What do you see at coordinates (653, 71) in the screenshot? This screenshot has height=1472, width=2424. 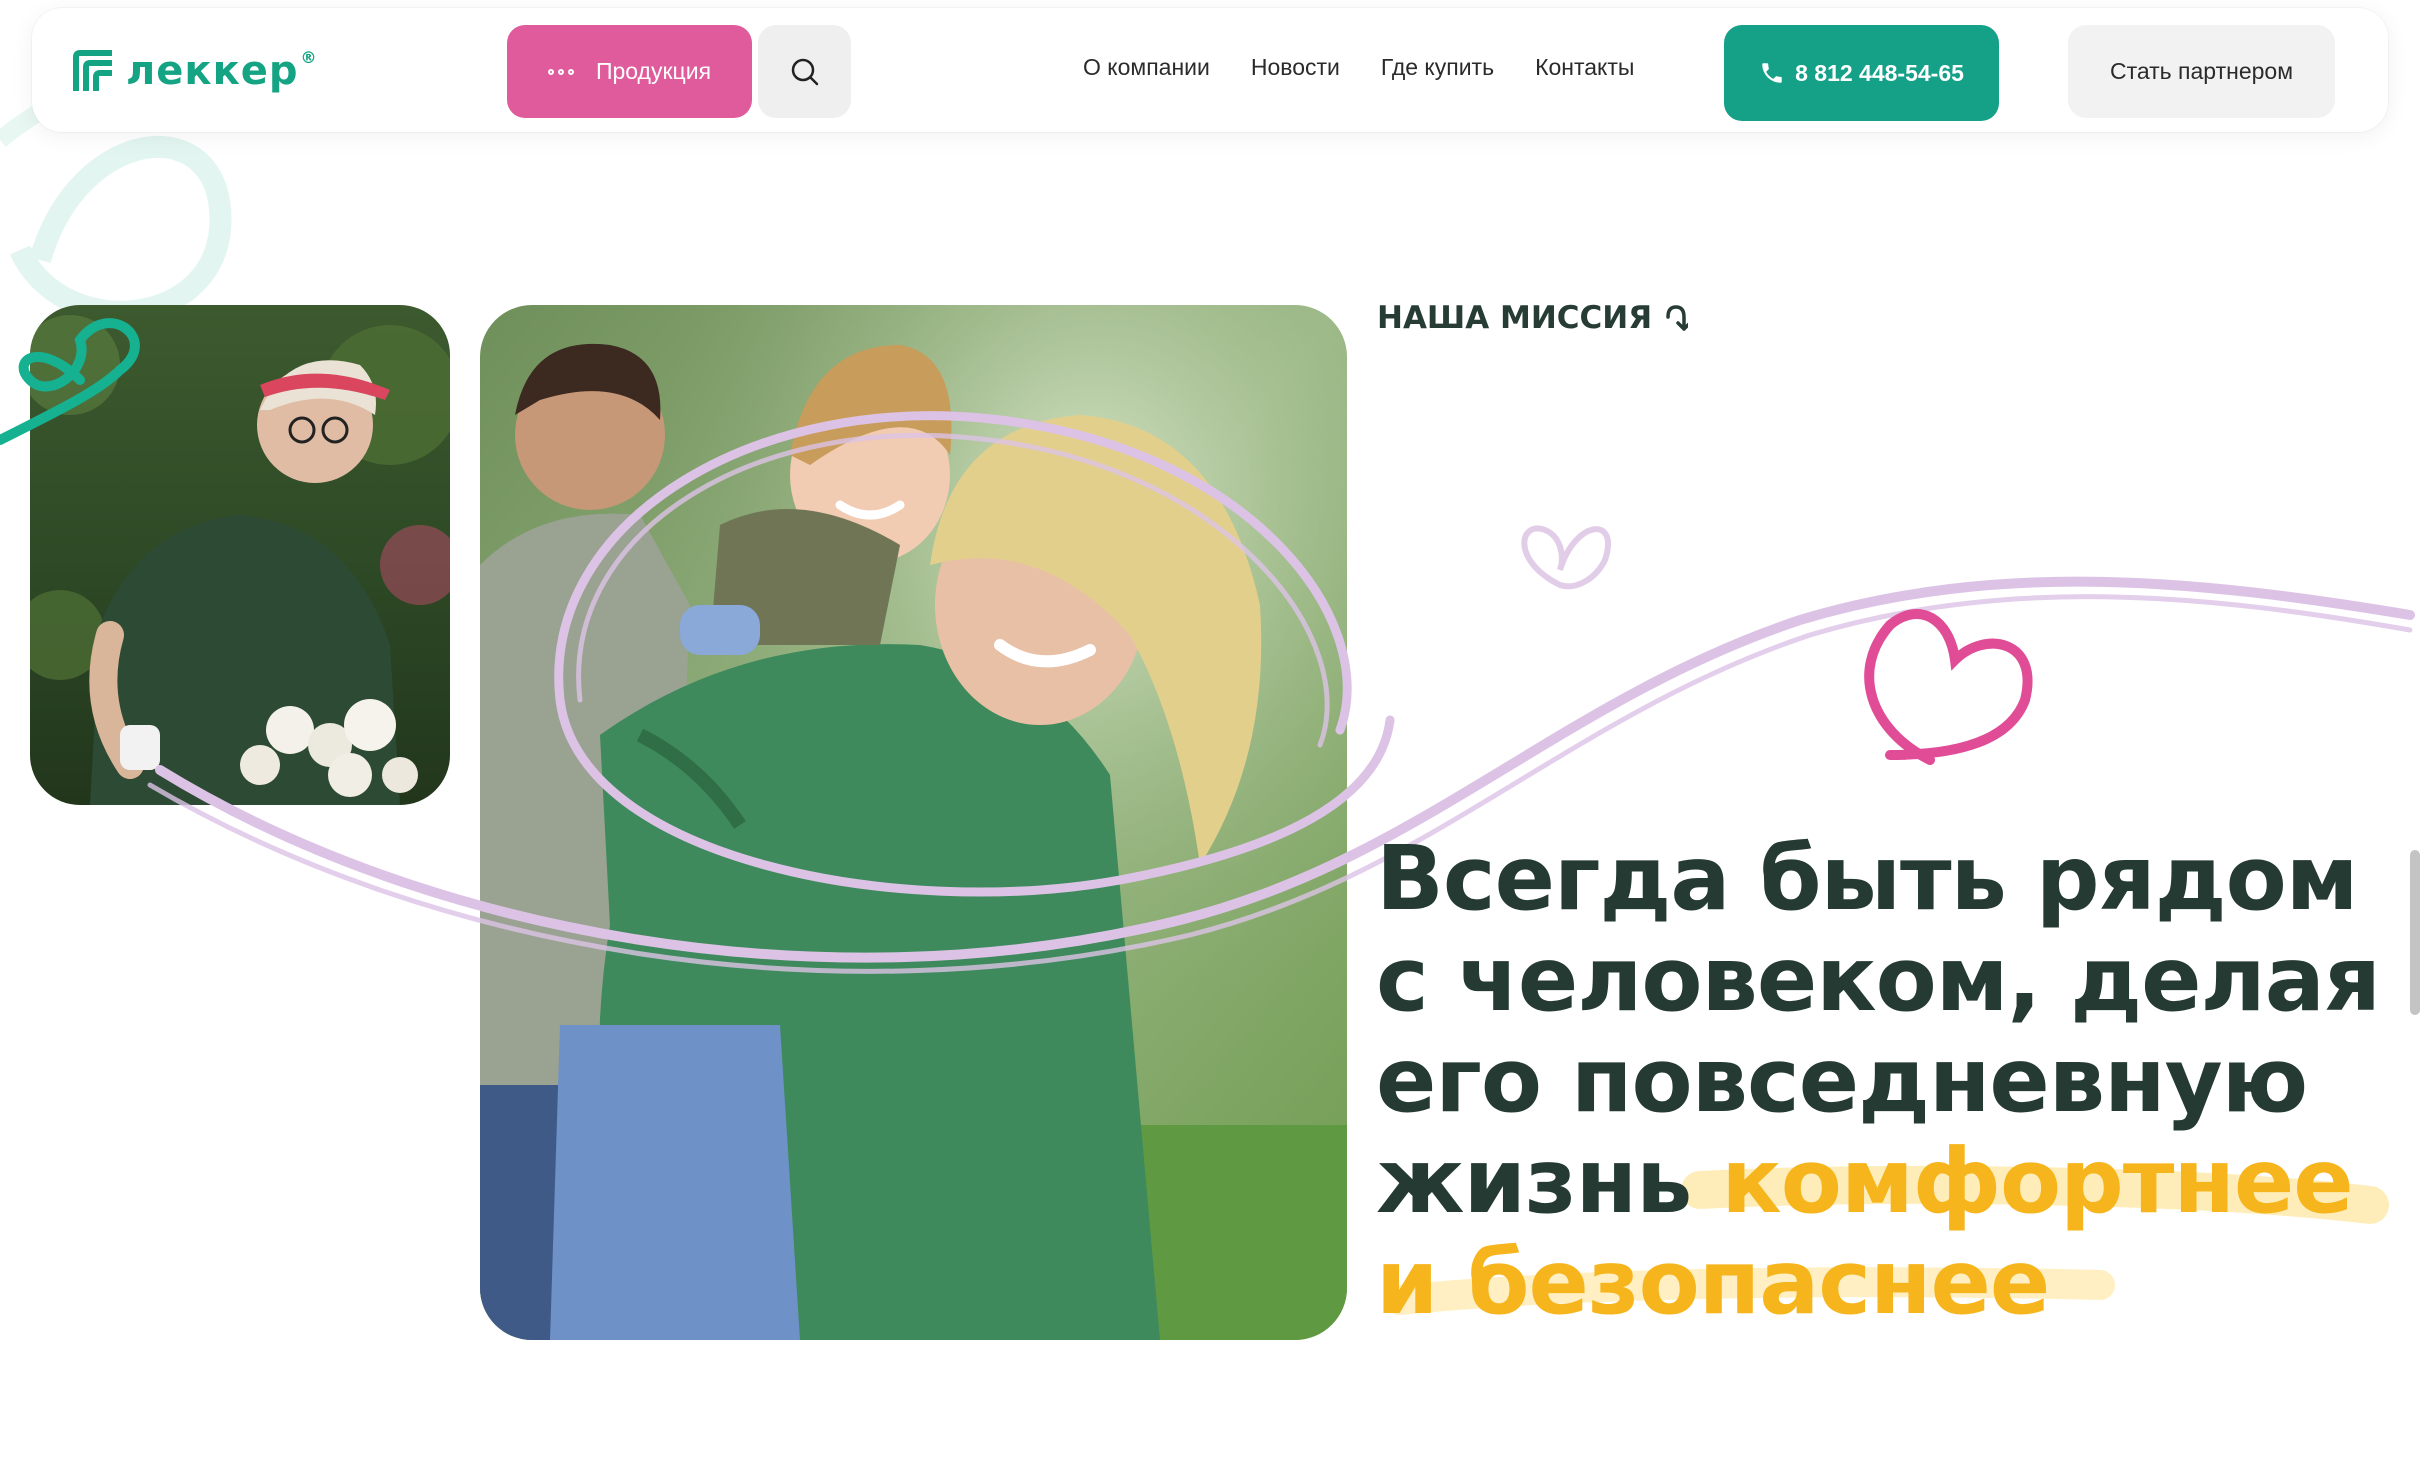 I see `products-label: Продукция` at bounding box center [653, 71].